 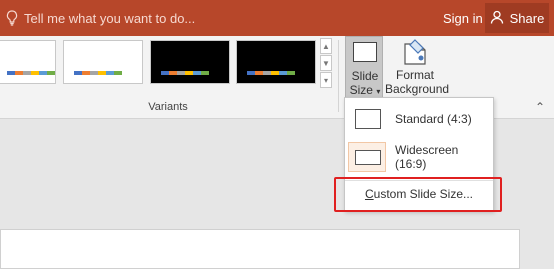 I want to click on format-background-icon, so click(x=415, y=54).